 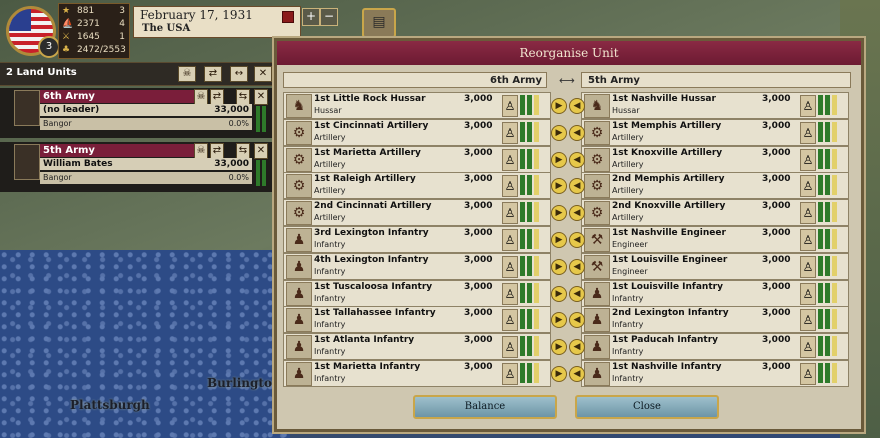 What do you see at coordinates (329, 17) in the screenshot?
I see `speed-down-button: −` at bounding box center [329, 17].